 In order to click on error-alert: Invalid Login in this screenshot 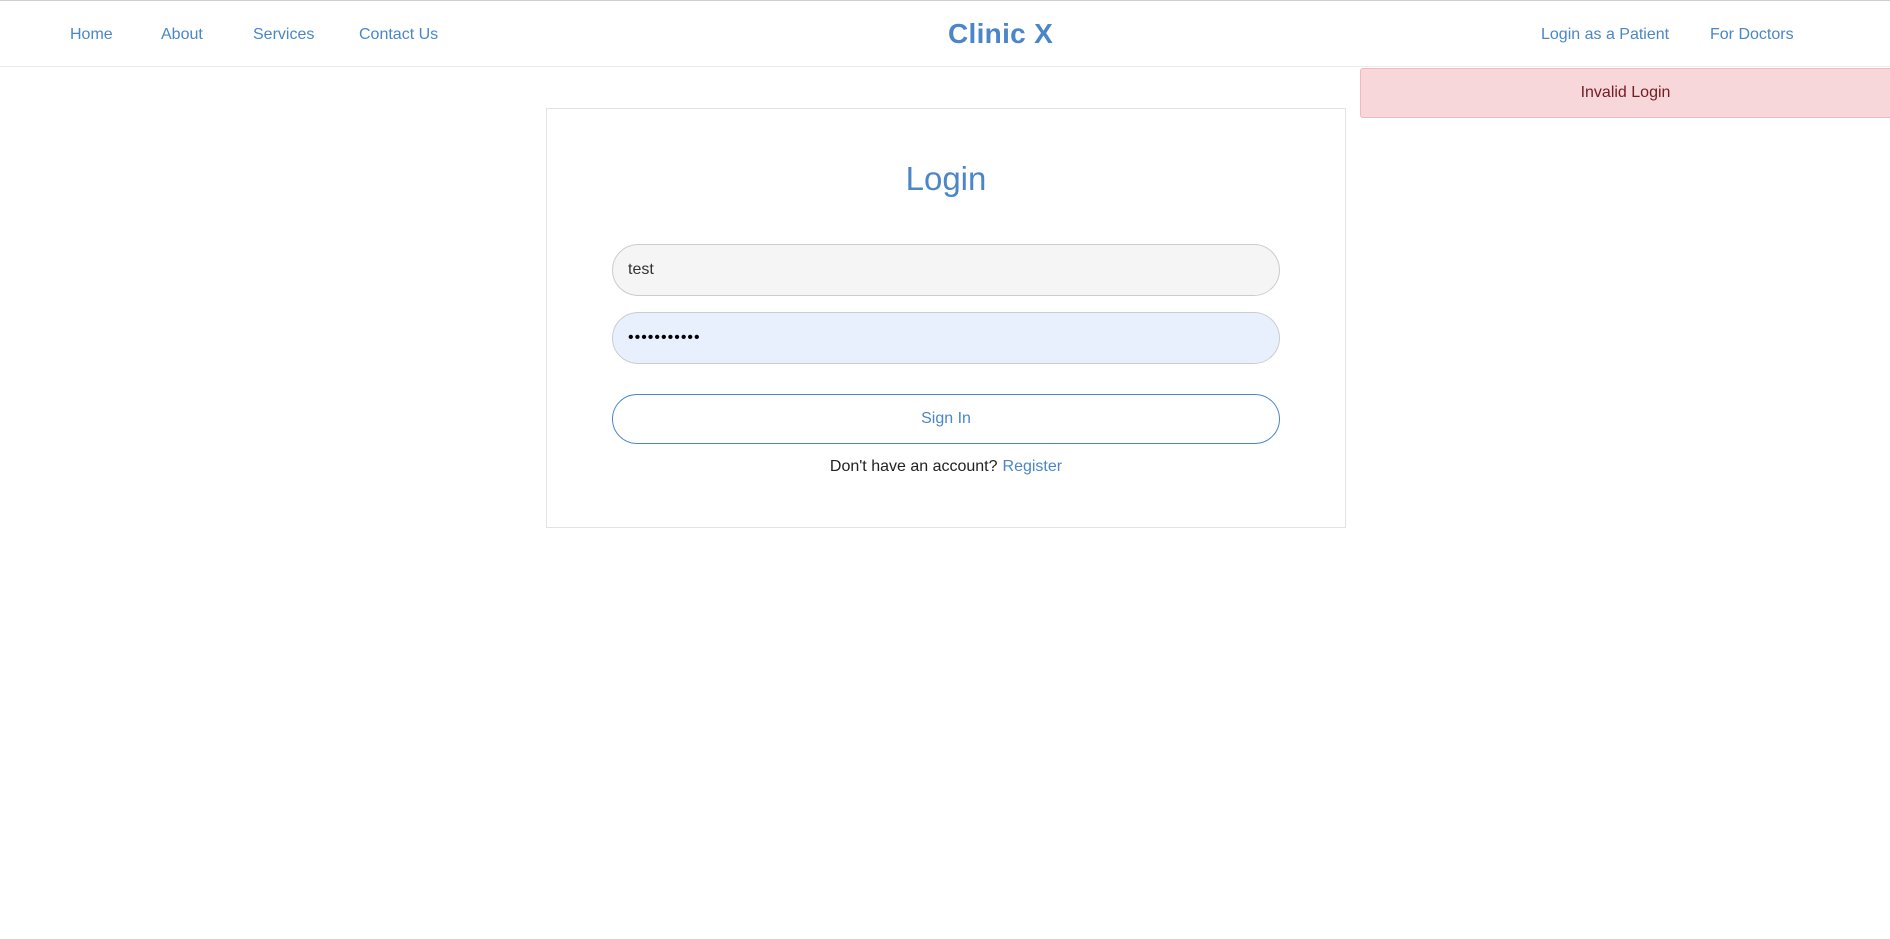, I will do `click(1625, 93)`.